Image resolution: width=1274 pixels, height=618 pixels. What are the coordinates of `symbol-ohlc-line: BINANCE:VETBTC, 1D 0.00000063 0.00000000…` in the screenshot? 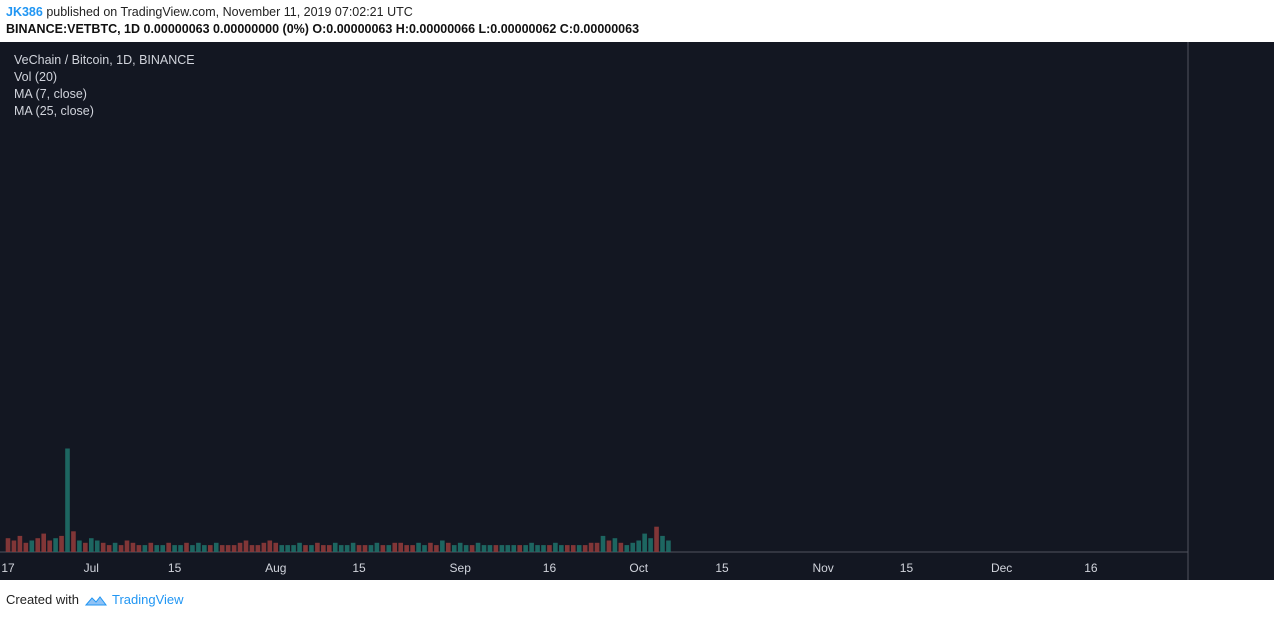 It's located at (323, 29).